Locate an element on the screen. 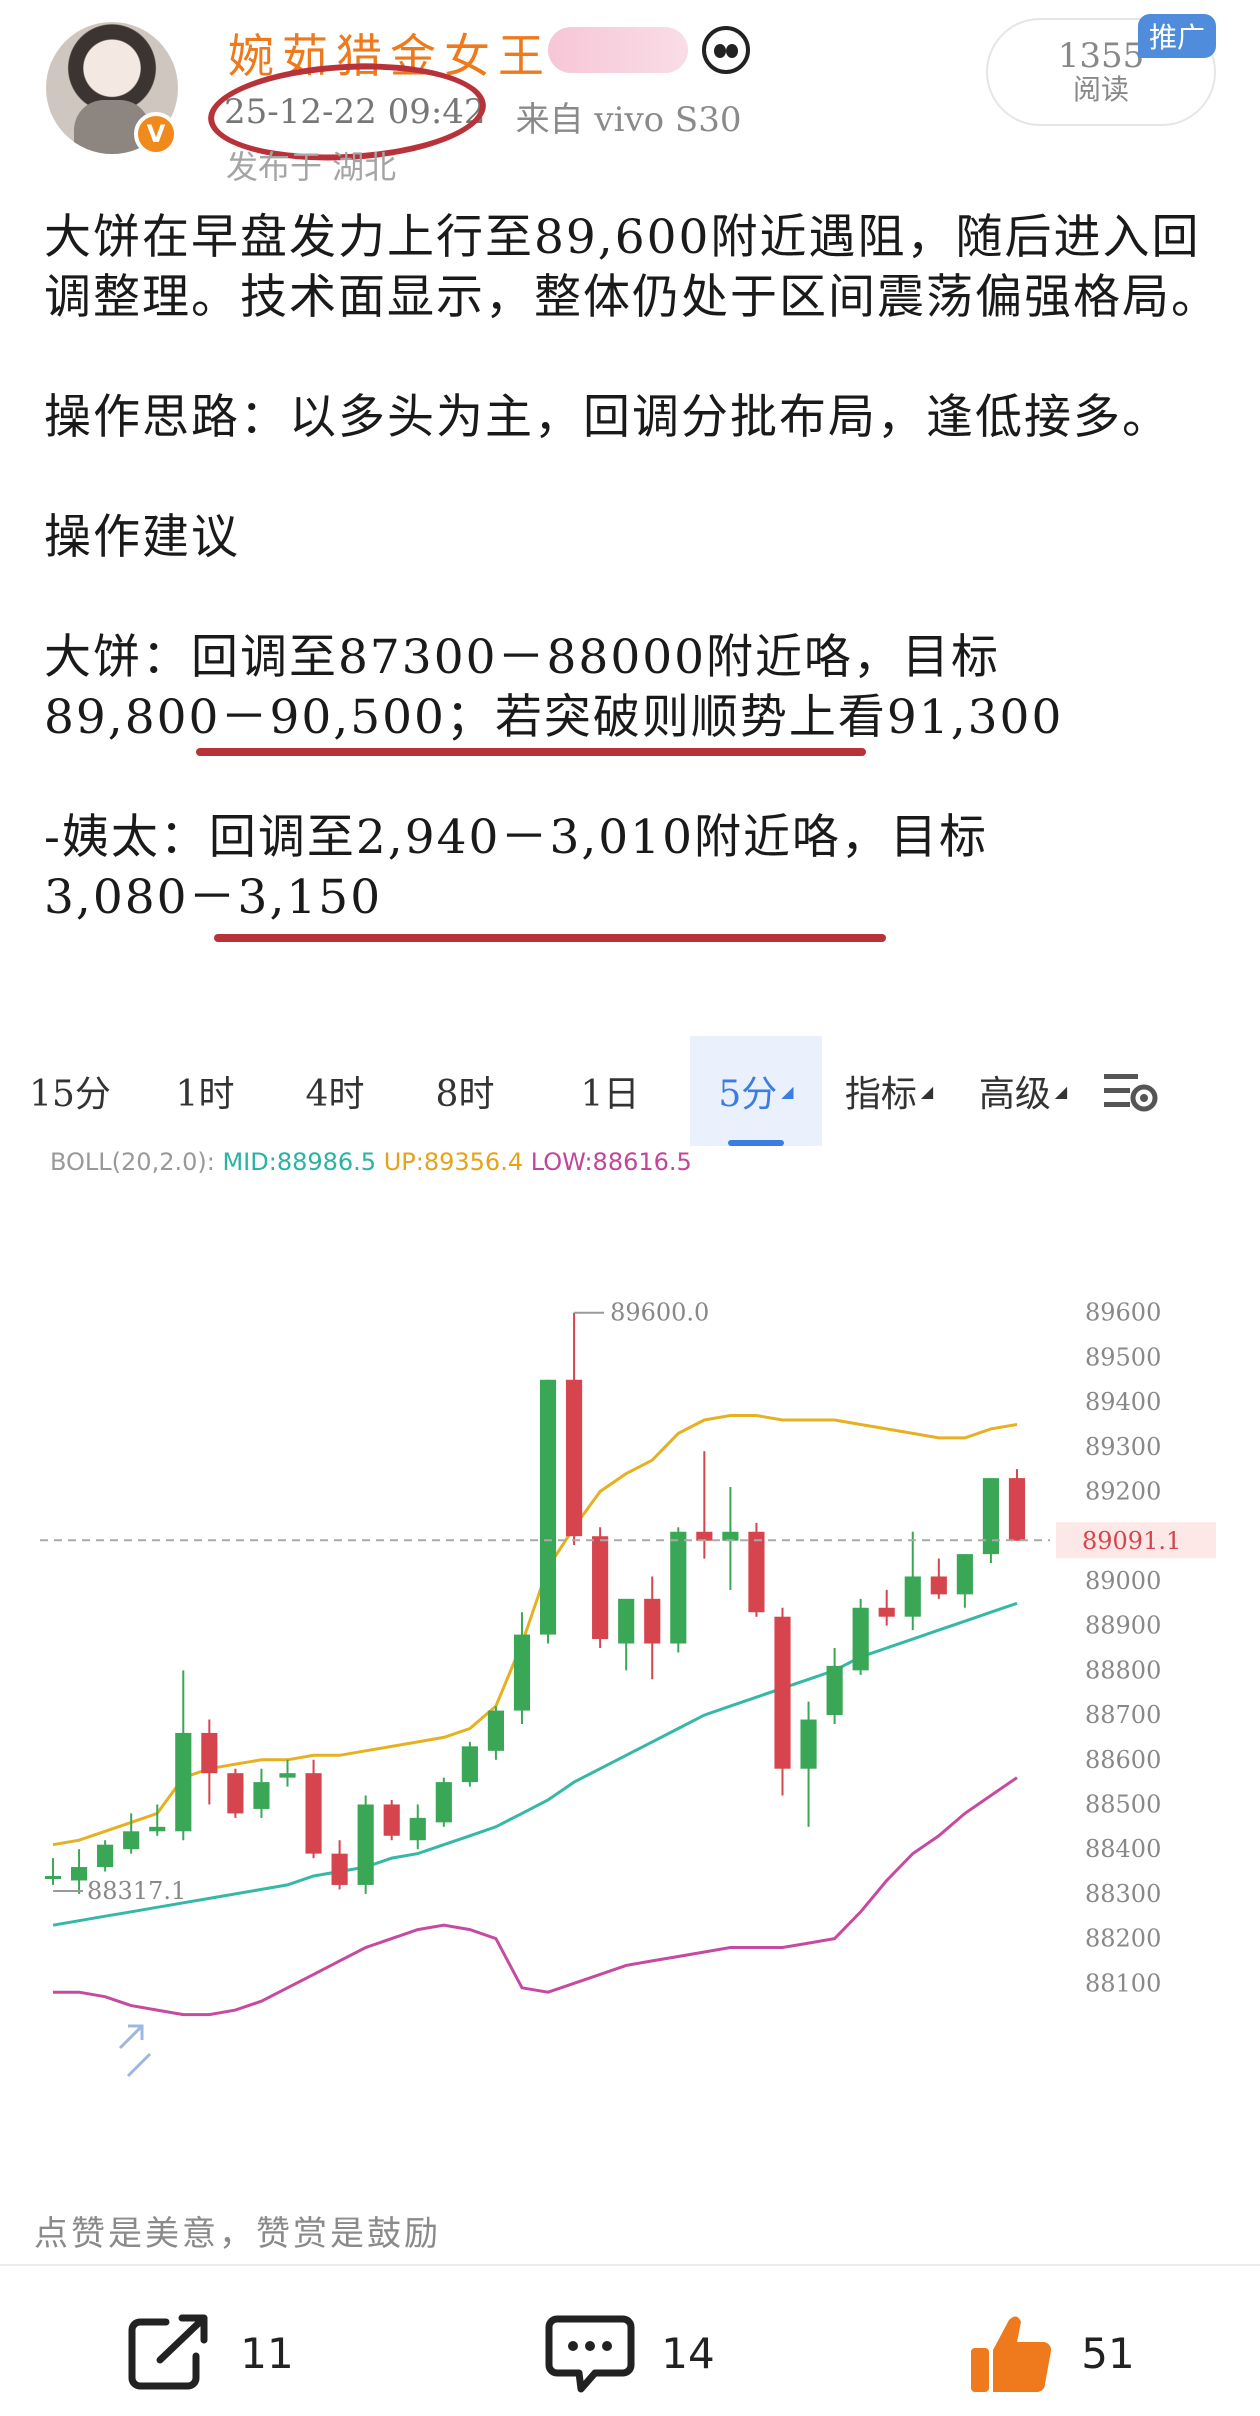  y-tick-label: 89400 is located at coordinates (1123, 1402).